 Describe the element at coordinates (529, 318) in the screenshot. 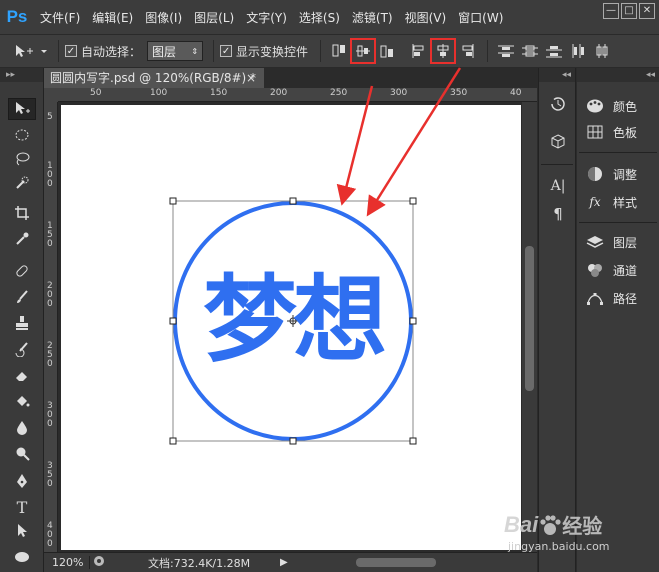

I see `vertical-scroll-thumb` at that location.